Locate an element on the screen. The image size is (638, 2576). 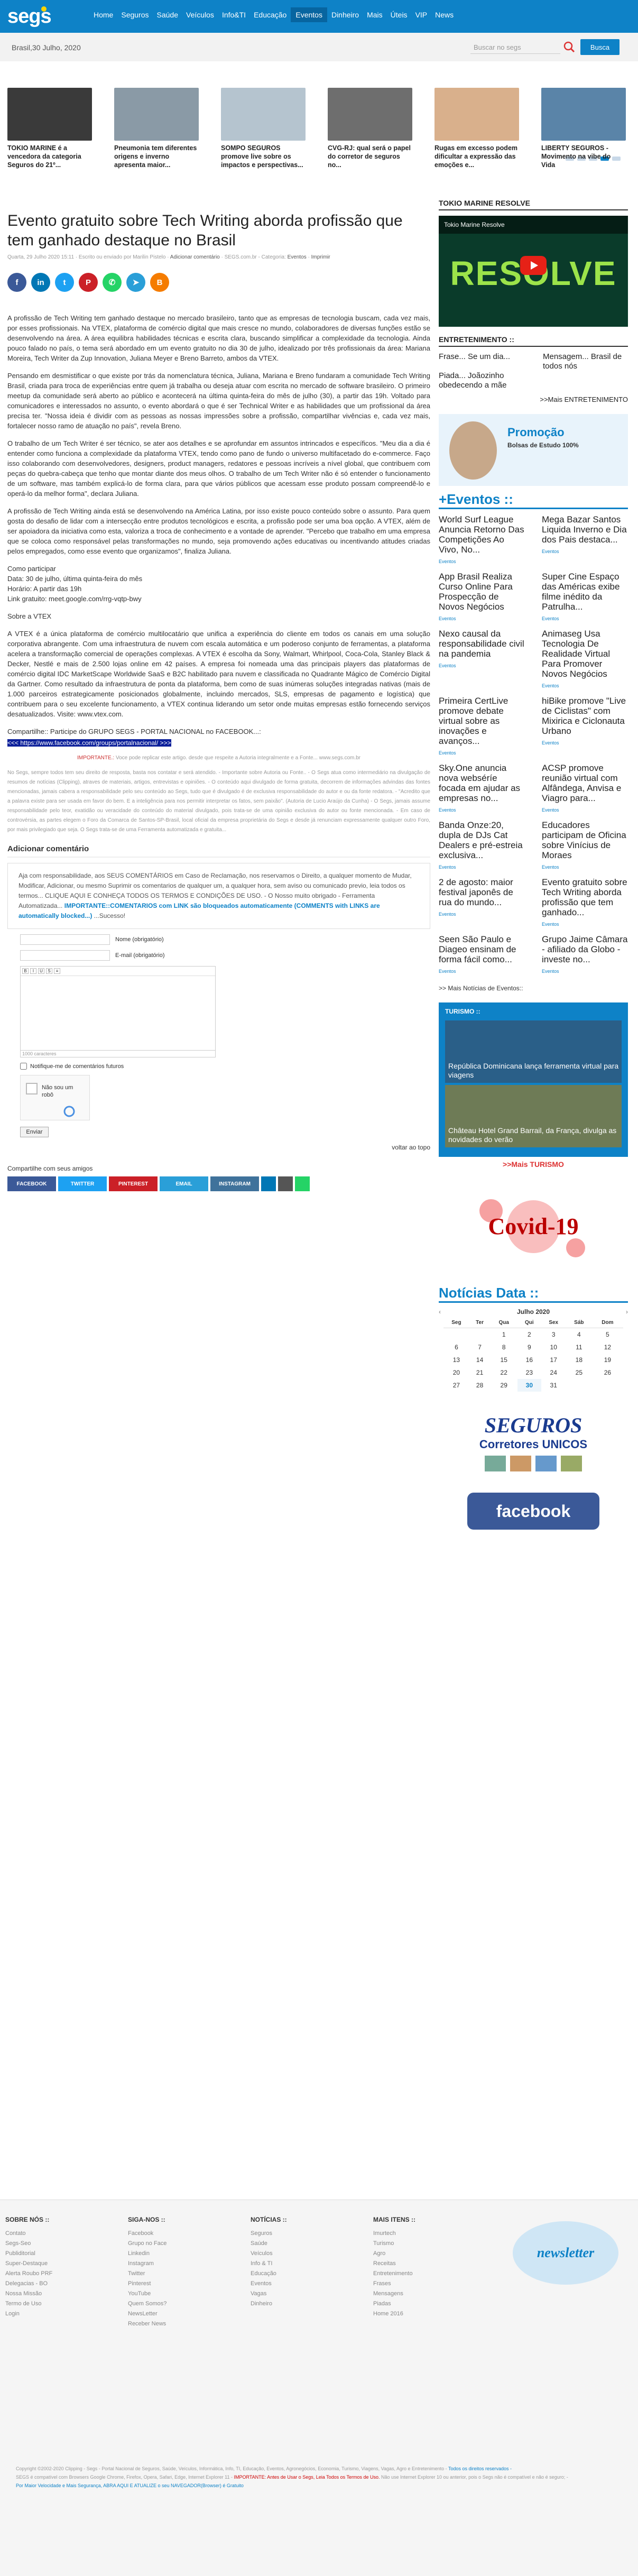
footer-link: Login is located at coordinates (58, 2314).